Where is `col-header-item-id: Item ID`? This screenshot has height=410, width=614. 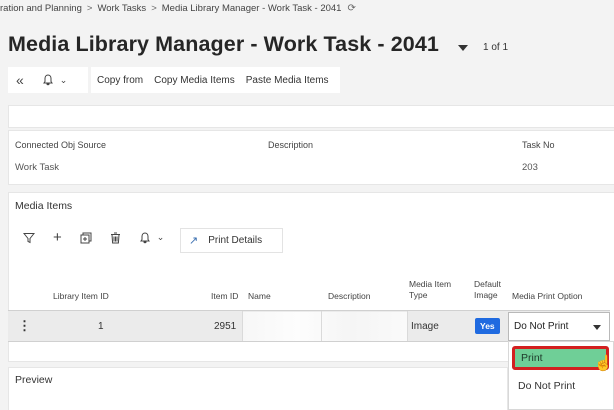 col-header-item-id: Item ID is located at coordinates (224, 296).